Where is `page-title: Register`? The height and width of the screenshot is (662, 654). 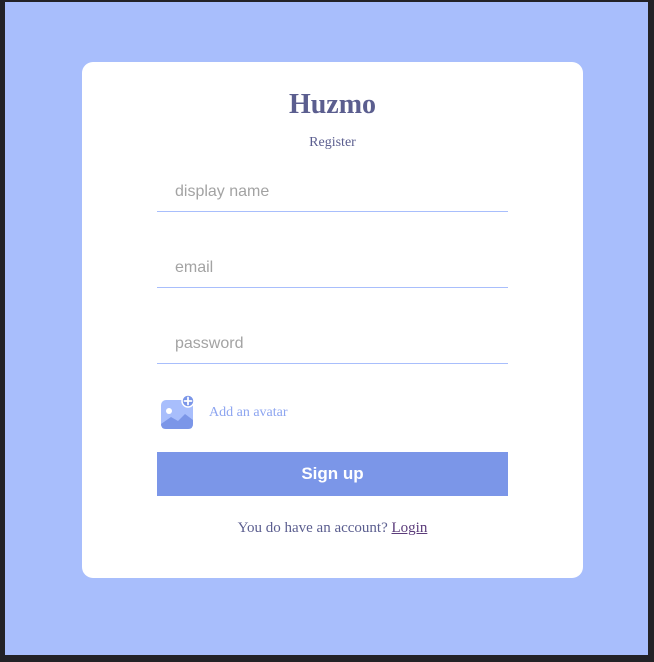 page-title: Register is located at coordinates (332, 142).